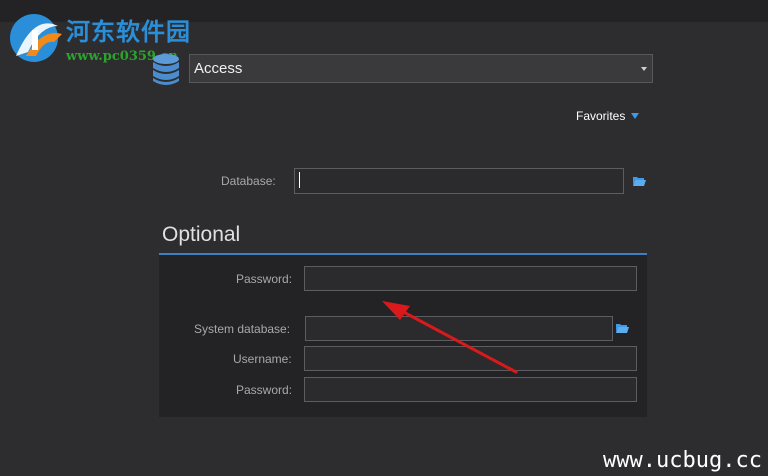  I want to click on database-field, so click(459, 181).